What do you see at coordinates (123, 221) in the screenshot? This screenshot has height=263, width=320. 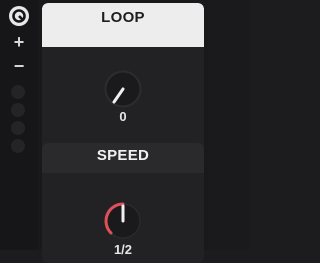 I see `speed-knob` at bounding box center [123, 221].